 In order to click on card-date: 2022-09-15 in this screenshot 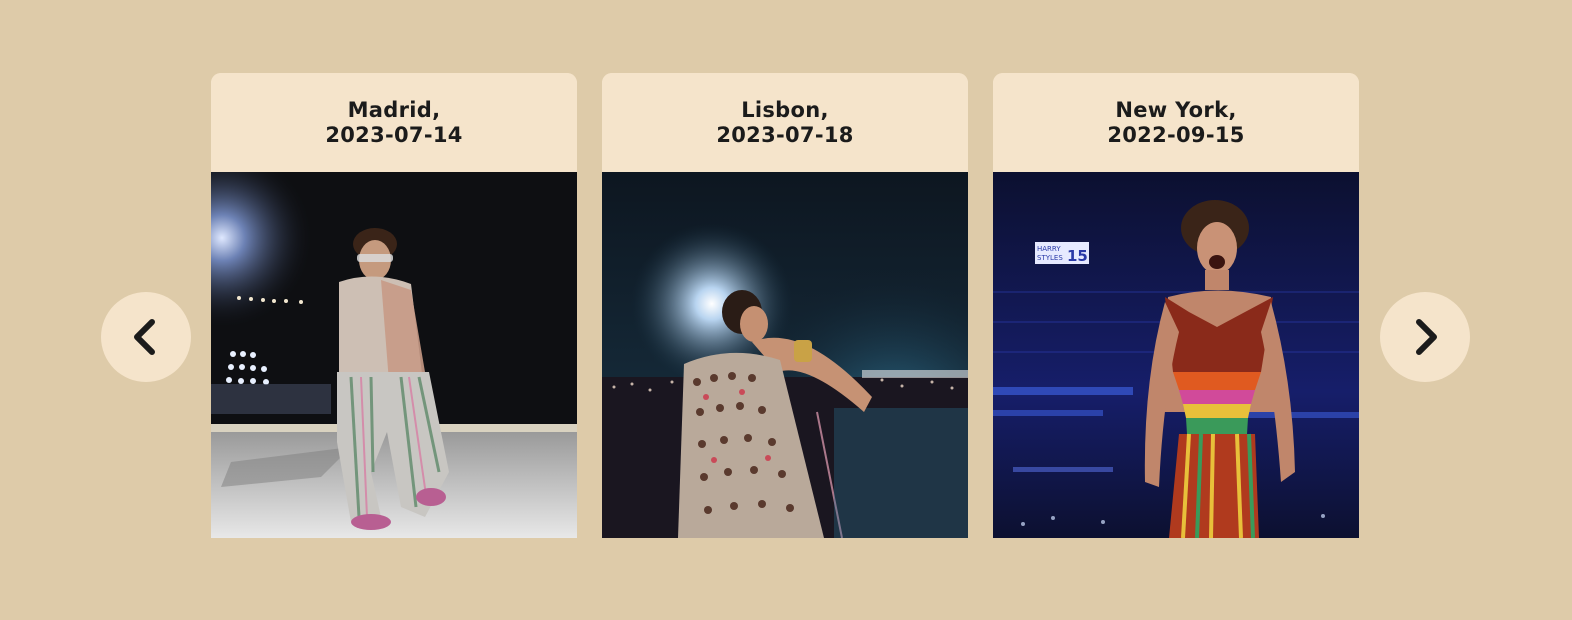, I will do `click(1176, 134)`.